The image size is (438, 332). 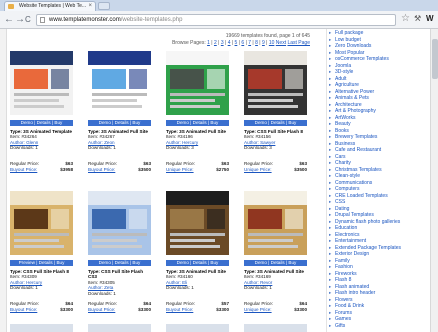 What do you see at coordinates (340, 280) in the screenshot?
I see `category-link: Flash 8` at bounding box center [340, 280].